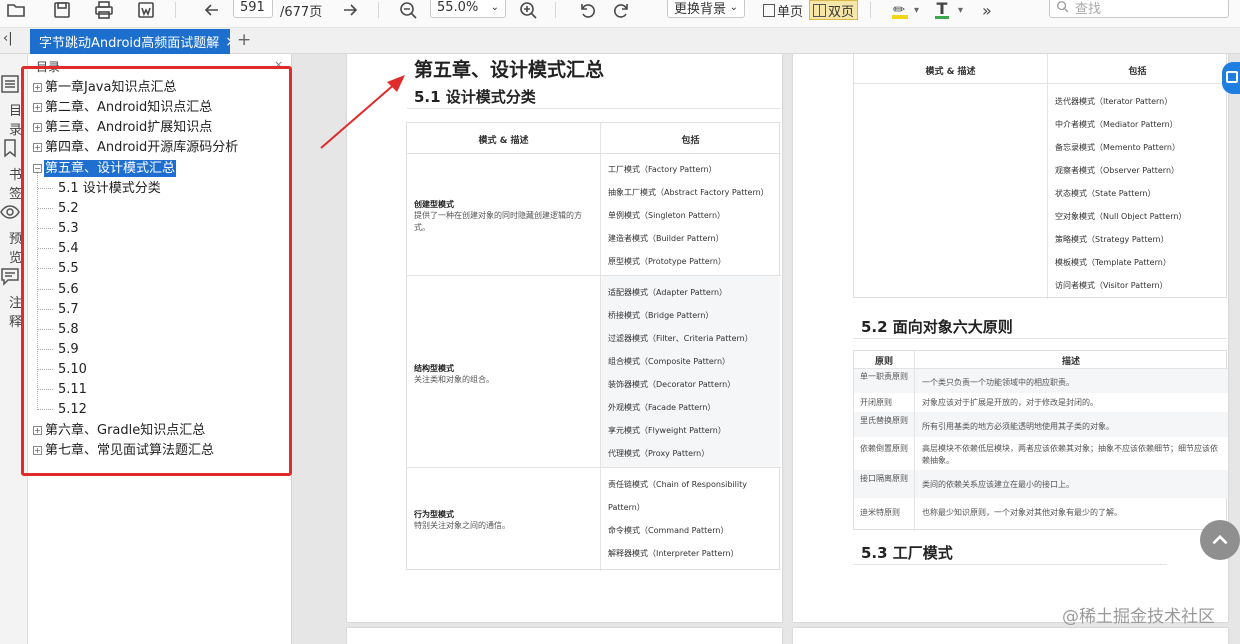 The image size is (1240, 644). I want to click on eye-icon, so click(10, 212).